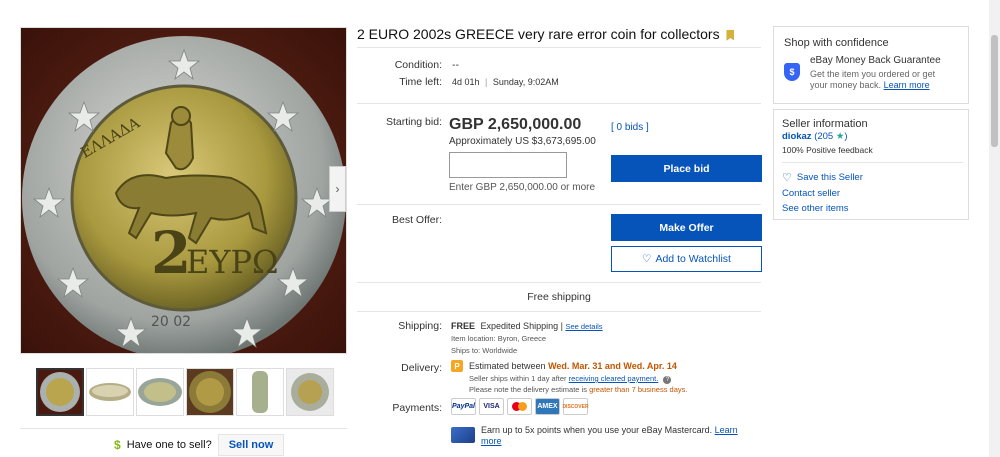 The height and width of the screenshot is (457, 1000). I want to click on promo-more-link: more, so click(491, 441).